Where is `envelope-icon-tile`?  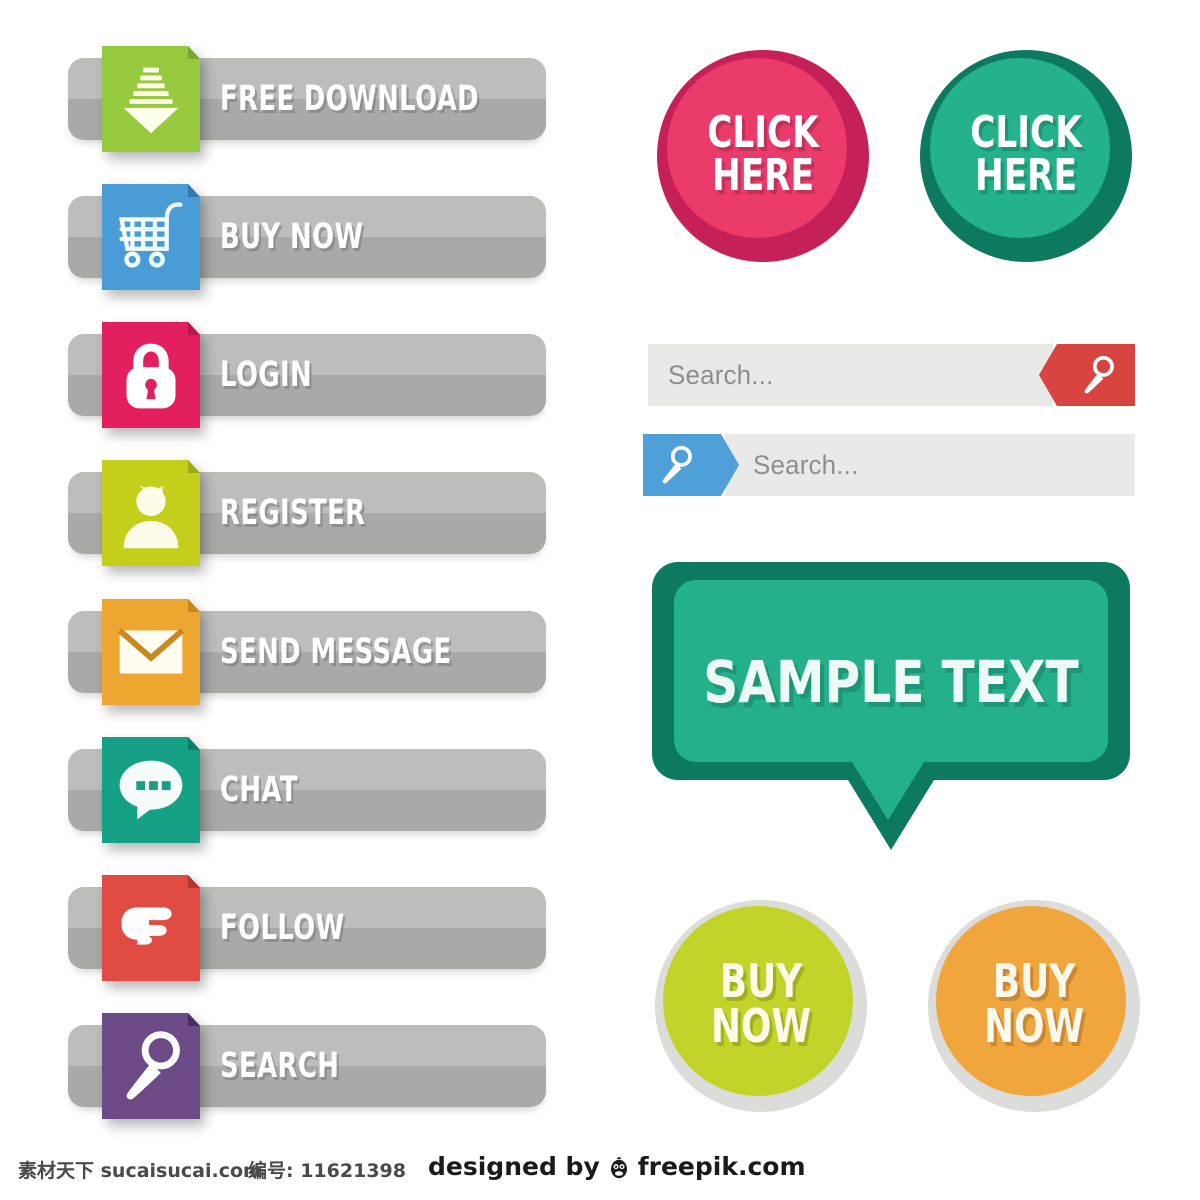 envelope-icon-tile is located at coordinates (151, 652).